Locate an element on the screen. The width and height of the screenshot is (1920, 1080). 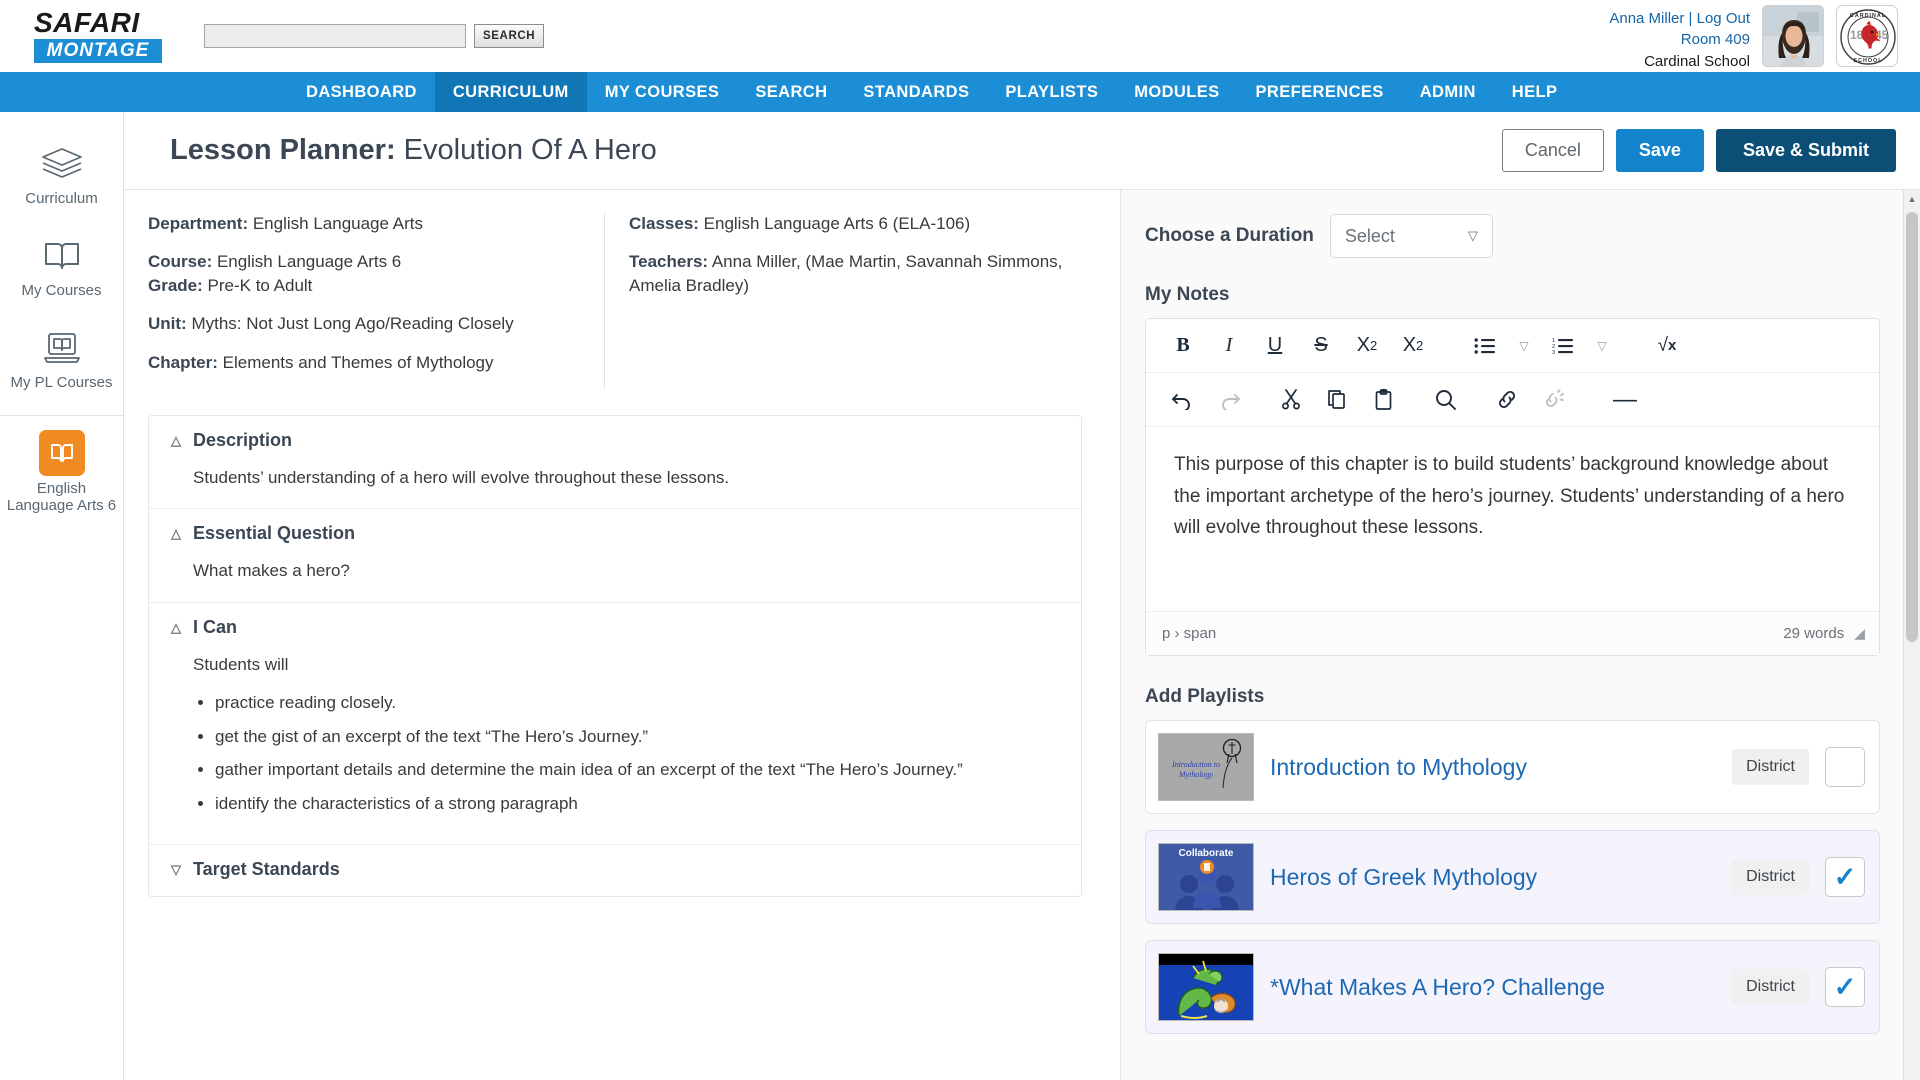
save-button: Save is located at coordinates (1659, 150).